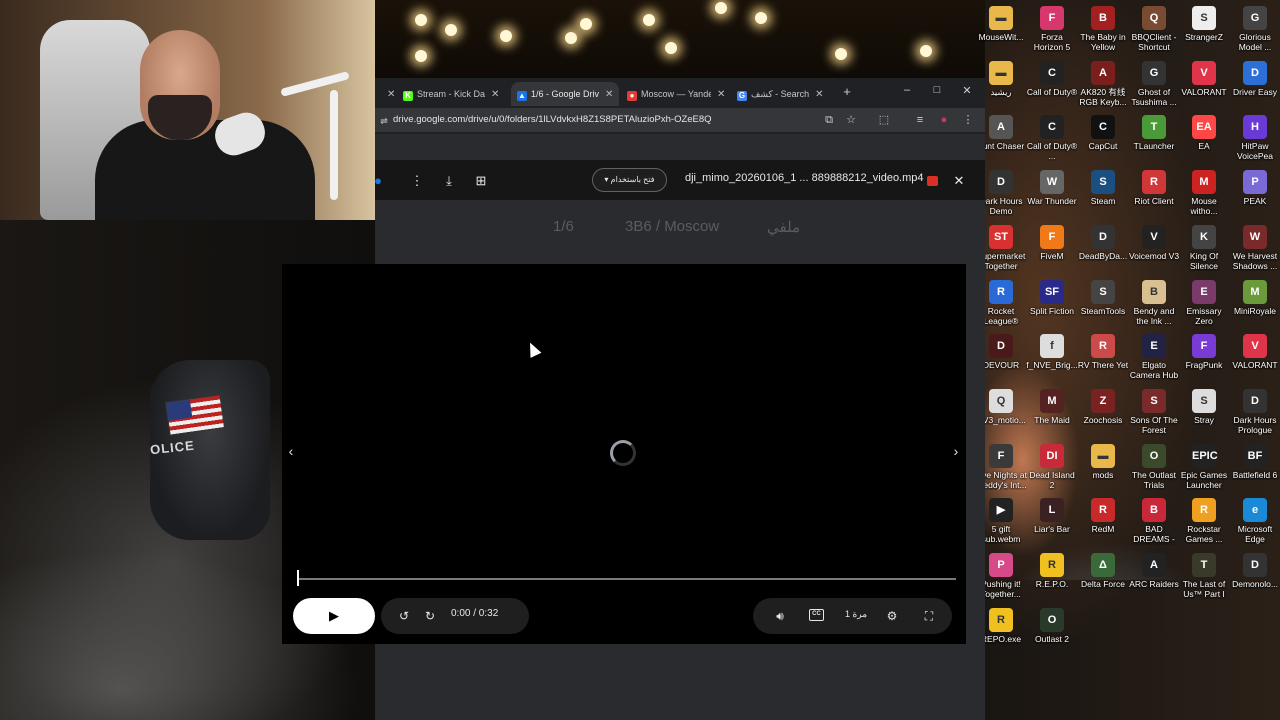 Image resolution: width=1280 pixels, height=720 pixels. I want to click on new-tab-button: +, so click(847, 92).